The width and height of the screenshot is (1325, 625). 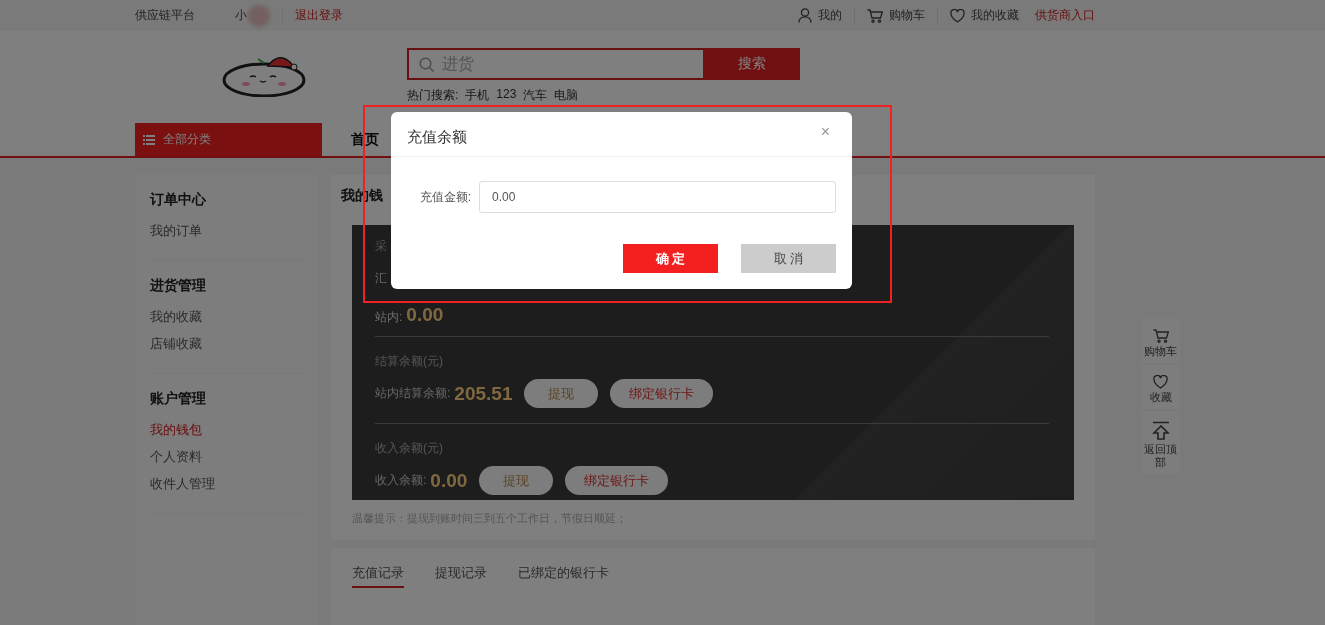 What do you see at coordinates (1160, 430) in the screenshot?
I see `back-to-top-icon` at bounding box center [1160, 430].